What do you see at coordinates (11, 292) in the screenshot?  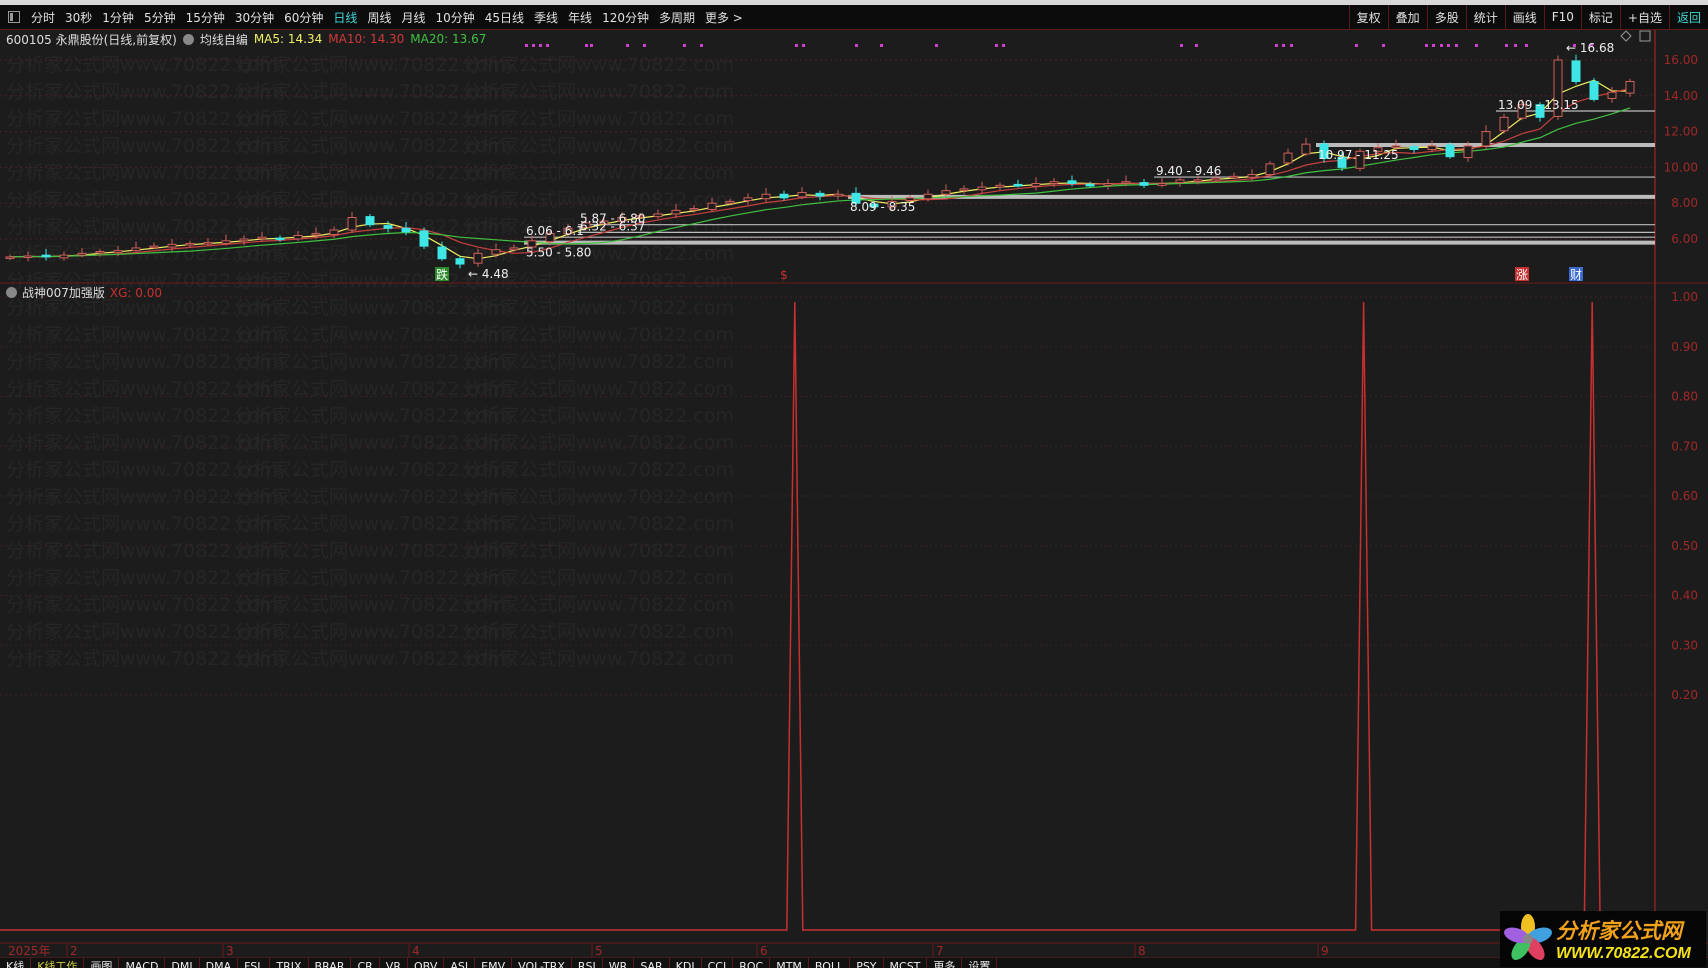 I see `indicator-dropdown-icon` at bounding box center [11, 292].